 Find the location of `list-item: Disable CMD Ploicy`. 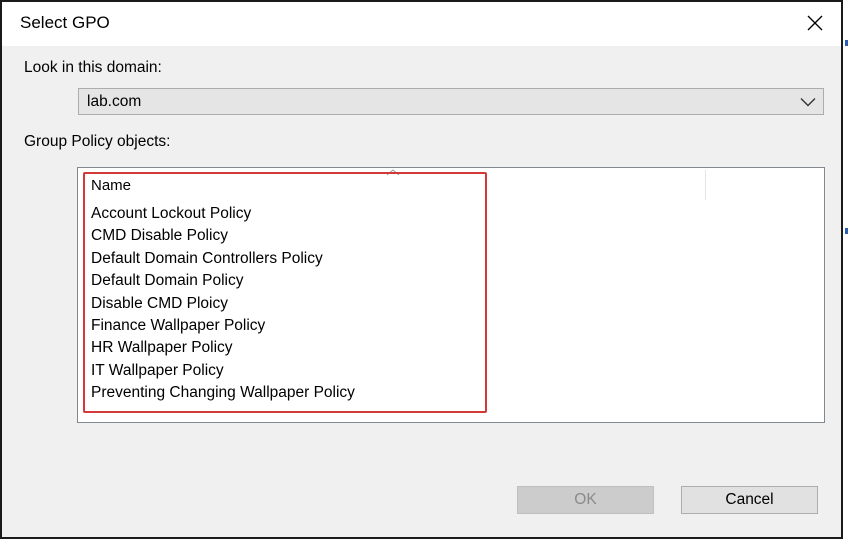

list-item: Disable CMD Ploicy is located at coordinates (223, 304).